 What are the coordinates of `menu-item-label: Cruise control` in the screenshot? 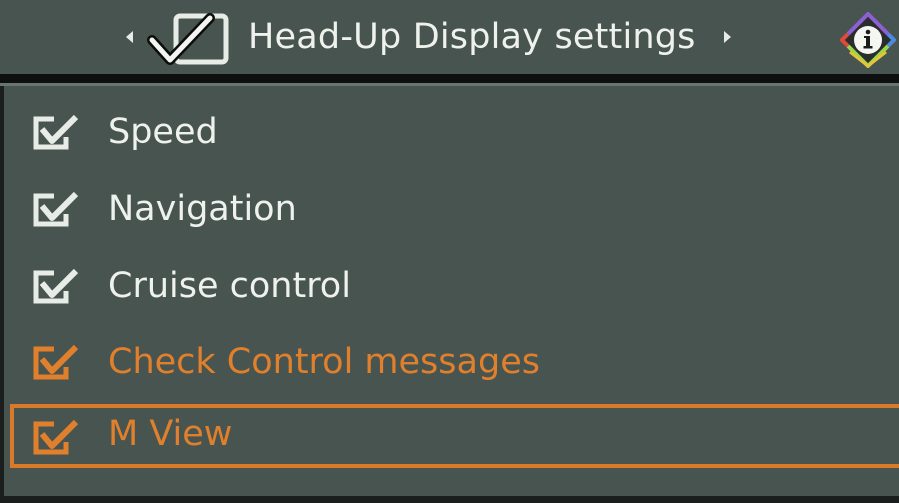 It's located at (229, 286).